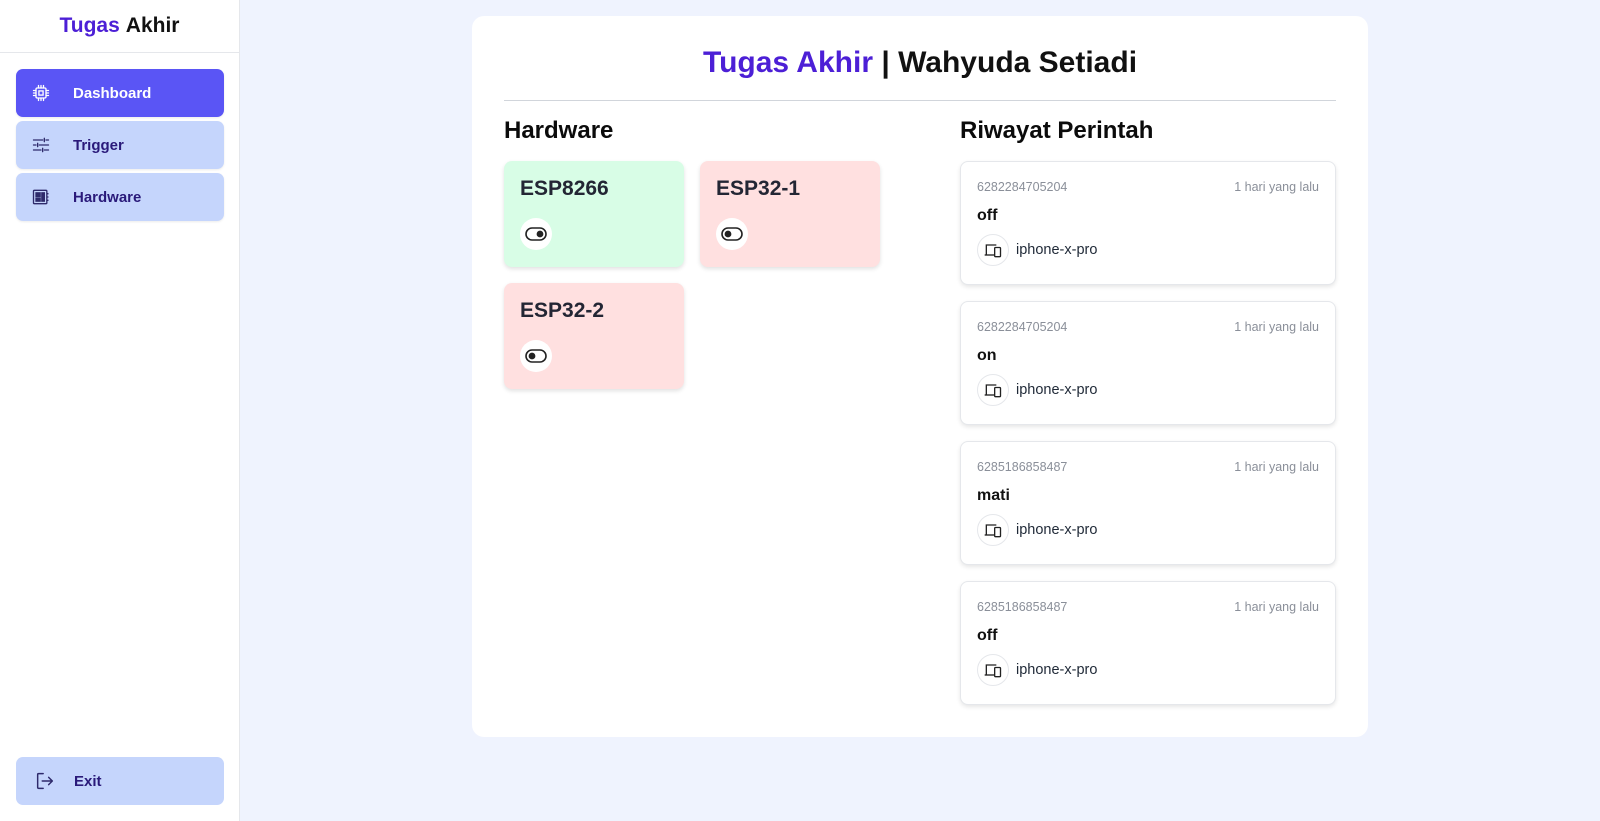 The height and width of the screenshot is (821, 1600). Describe the element at coordinates (1018, 62) in the screenshot. I see `title-name: Wahyuda Setiadi` at that location.